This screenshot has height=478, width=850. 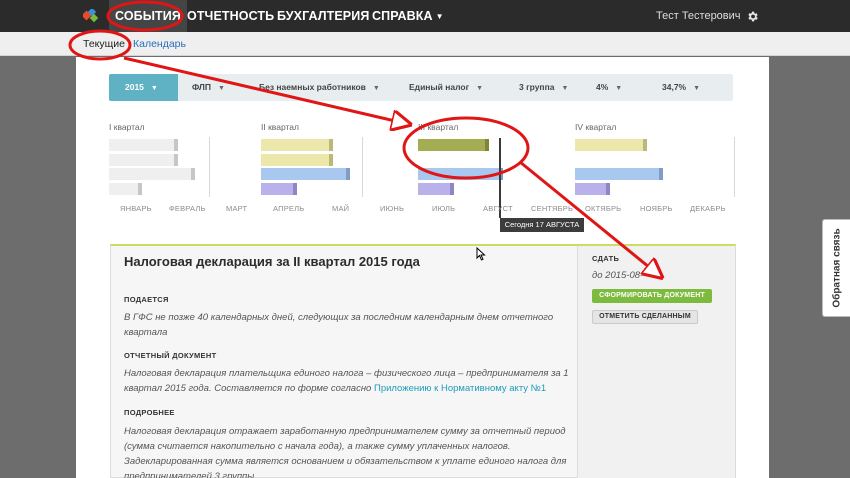 What do you see at coordinates (656, 208) in the screenshot?
I see `month-label: НОЯБРЬ` at bounding box center [656, 208].